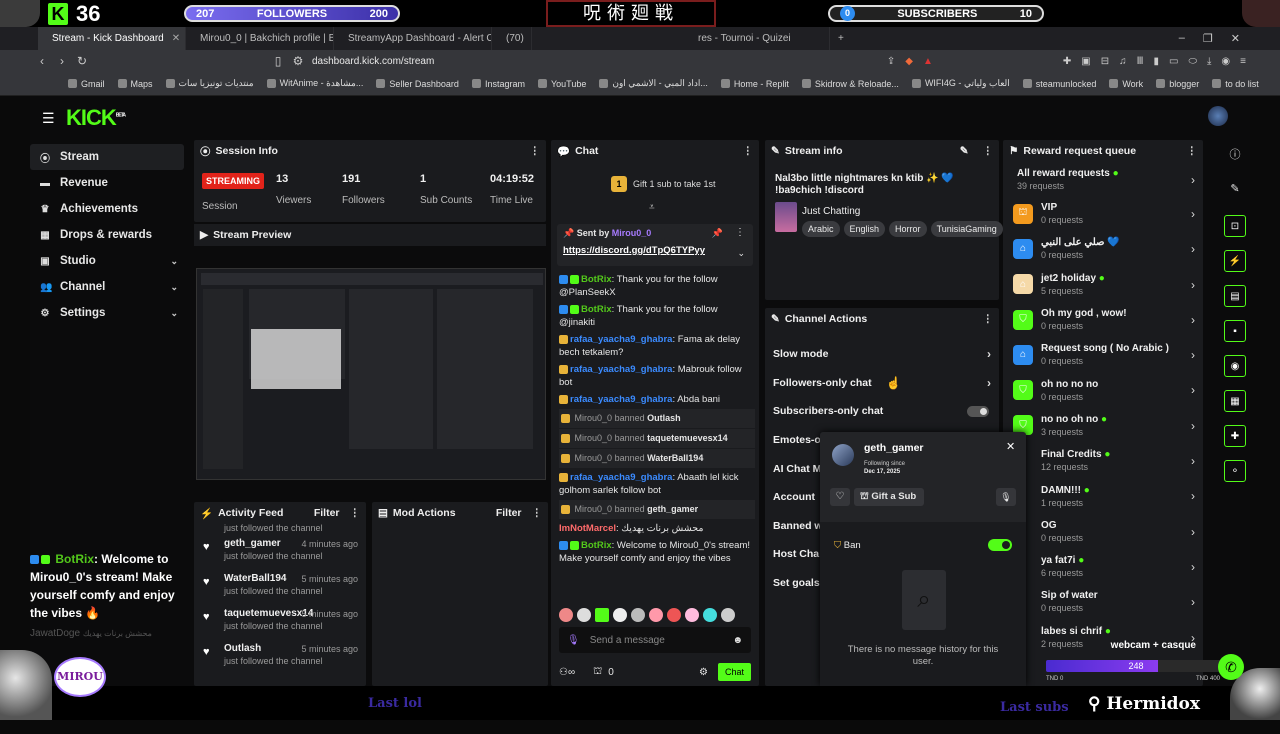 The image size is (1280, 734). Describe the element at coordinates (734, 672) in the screenshot. I see `send-chat-button: Chat` at that location.